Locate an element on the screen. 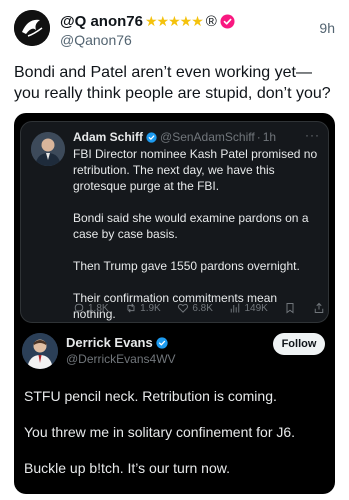 The image size is (349, 500). repost-button: 1.9K is located at coordinates (143, 308).